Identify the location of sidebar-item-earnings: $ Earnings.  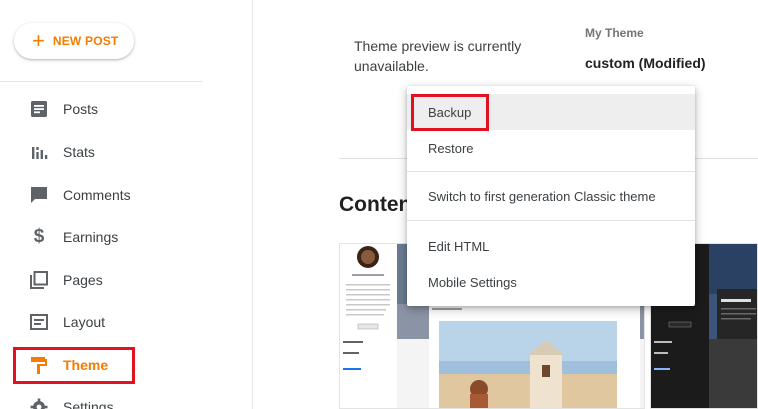
(100, 237).